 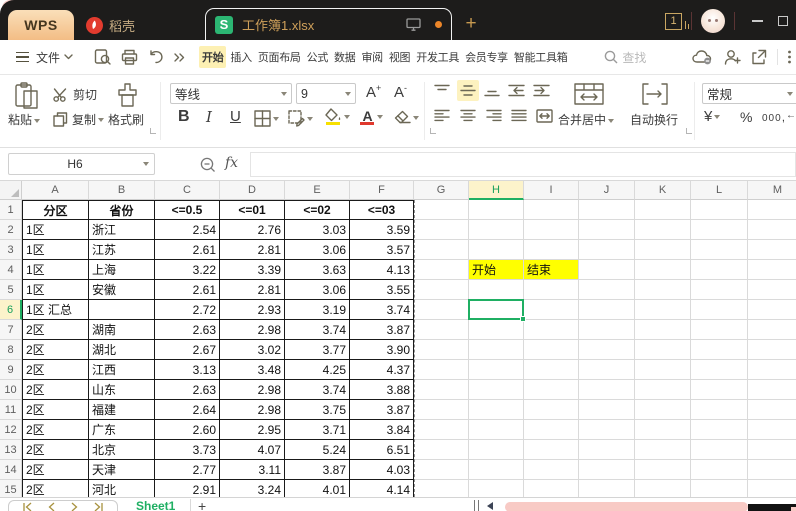 I want to click on print-icon, so click(x=129, y=57).